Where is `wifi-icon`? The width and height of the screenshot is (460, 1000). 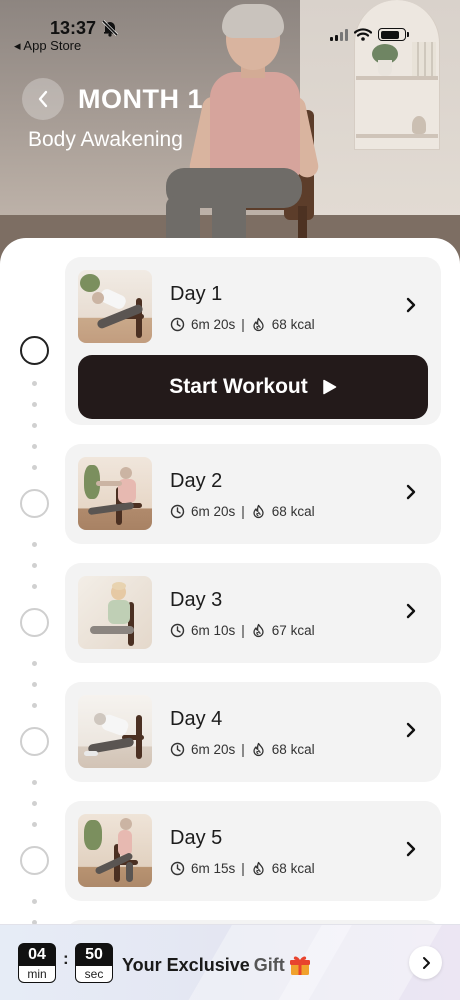
wifi-icon is located at coordinates (363, 34).